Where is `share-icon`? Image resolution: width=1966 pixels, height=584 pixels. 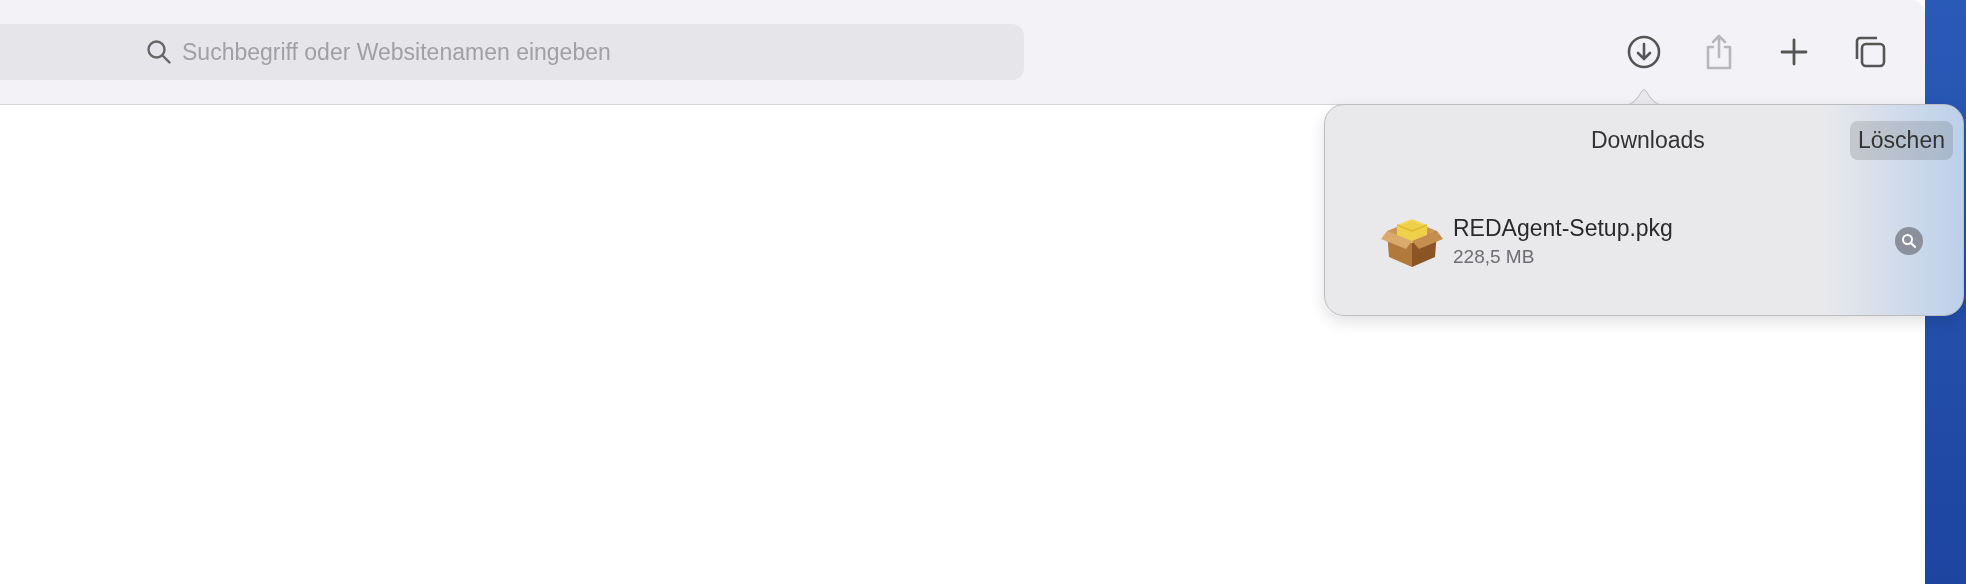
share-icon is located at coordinates (1719, 52).